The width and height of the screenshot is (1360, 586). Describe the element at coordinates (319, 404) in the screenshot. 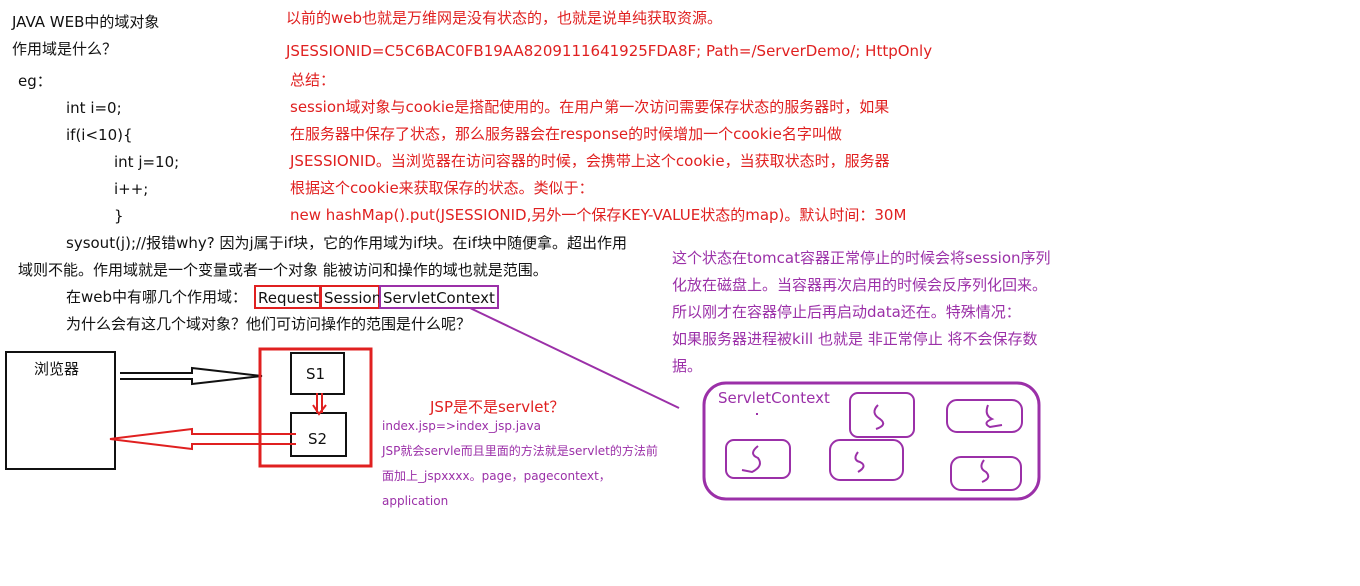

I see `s1-s2-arrow` at that location.